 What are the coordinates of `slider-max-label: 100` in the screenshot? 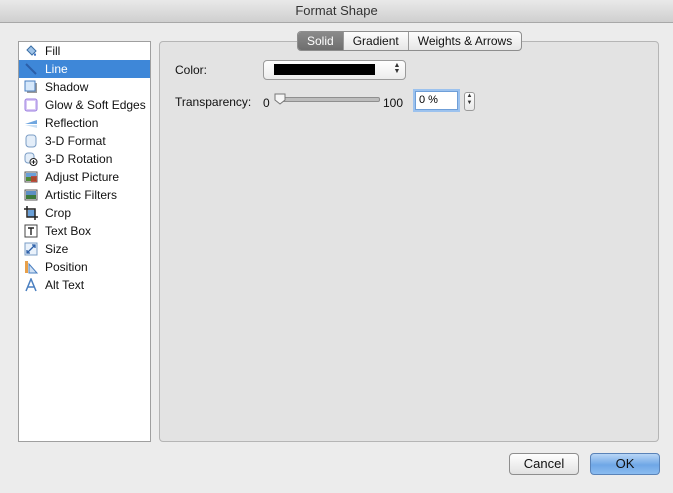 It's located at (393, 103).